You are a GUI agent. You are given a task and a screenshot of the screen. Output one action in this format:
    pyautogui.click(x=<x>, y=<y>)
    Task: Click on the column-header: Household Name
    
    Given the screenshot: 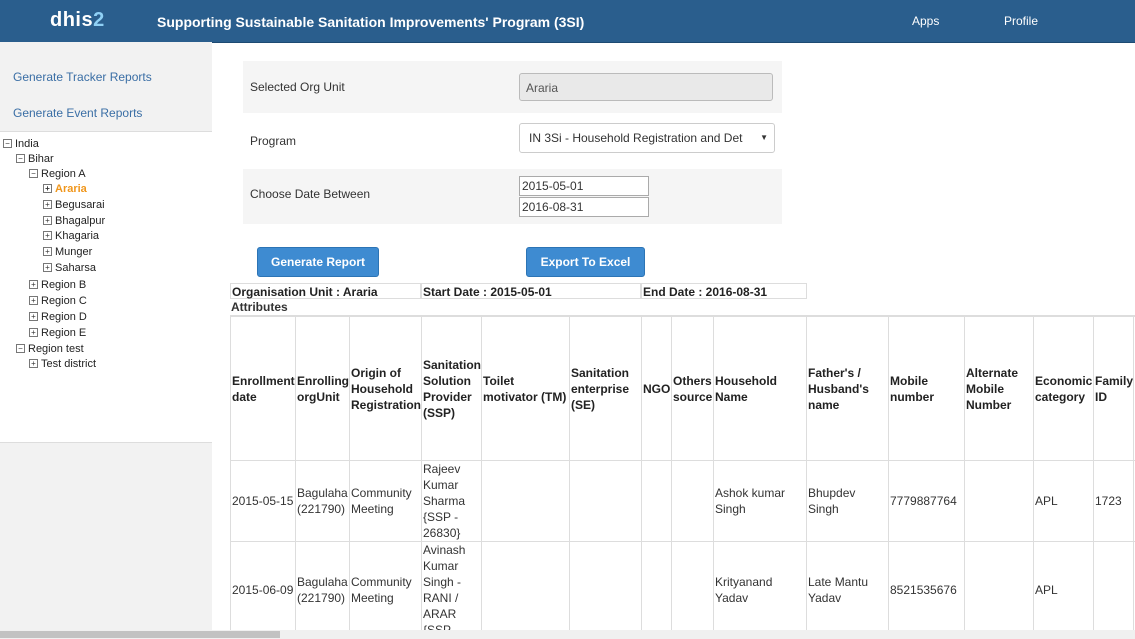 What is the action you would take?
    pyautogui.click(x=760, y=388)
    